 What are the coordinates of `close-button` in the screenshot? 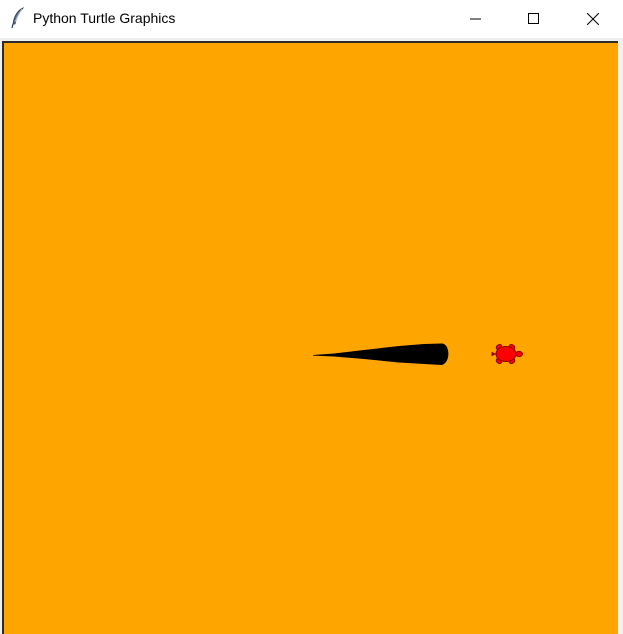 It's located at (593, 19).